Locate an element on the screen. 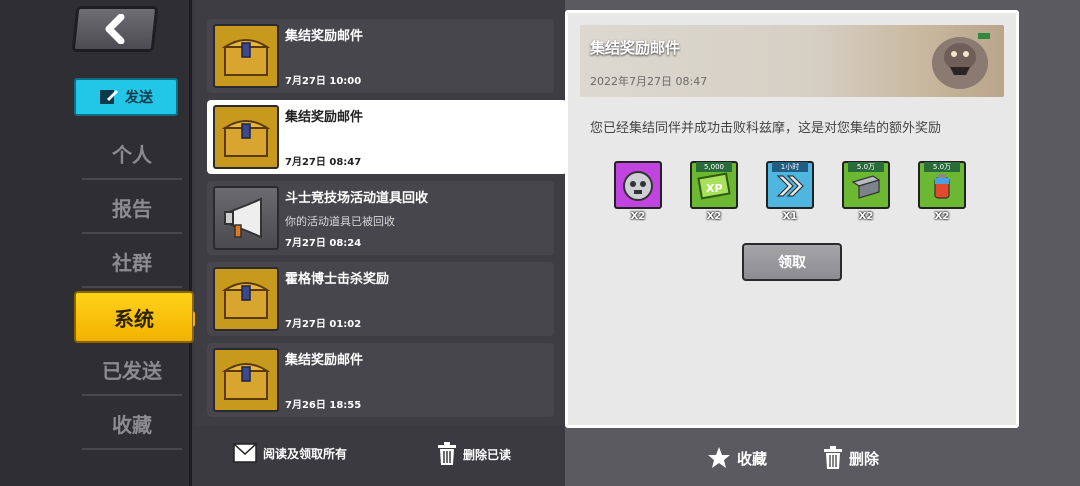  reward-item: 1小时 X1 is located at coordinates (790, 191).